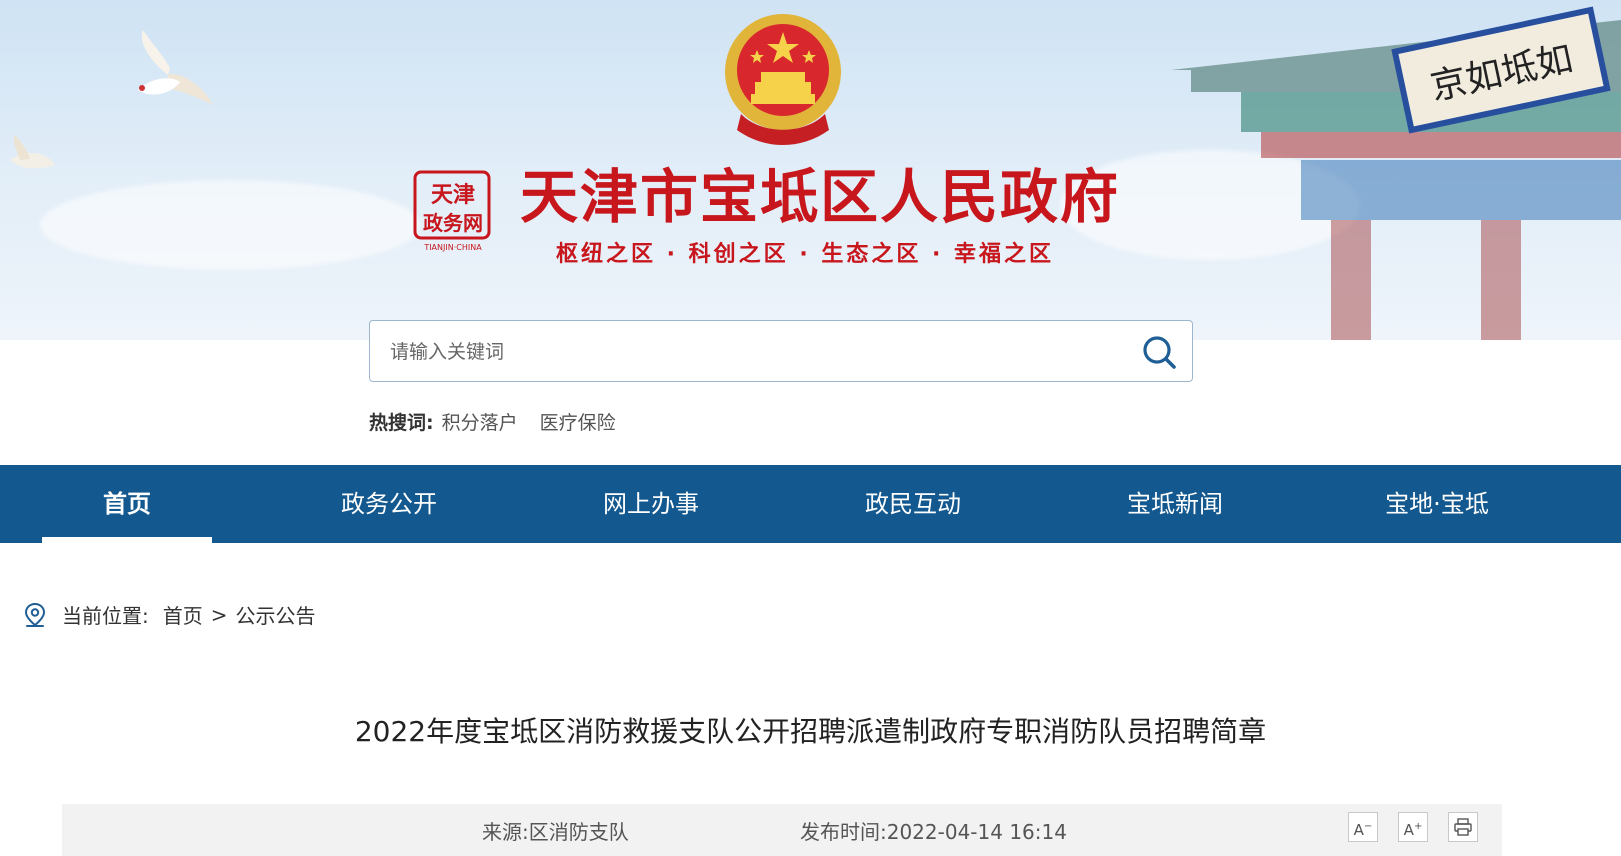  I want to click on nav-item-interaction: 政民互动, so click(913, 504).